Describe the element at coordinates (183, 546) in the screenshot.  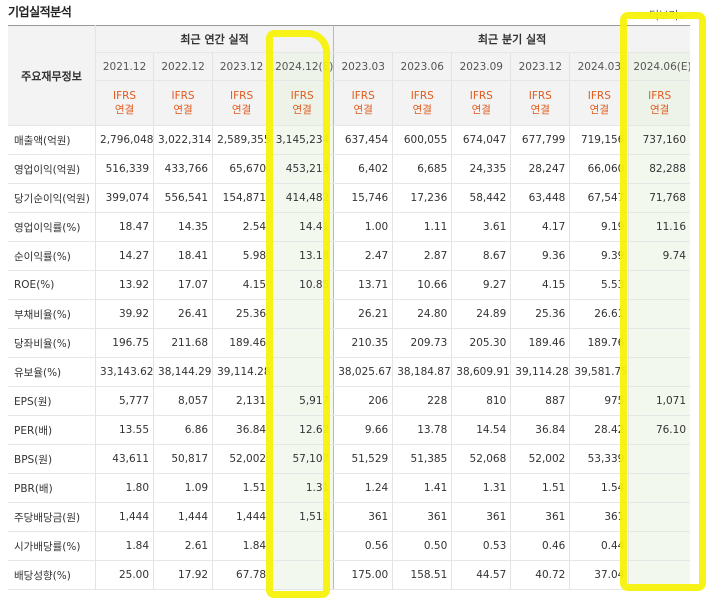
I see `table-cell: 2.61` at that location.